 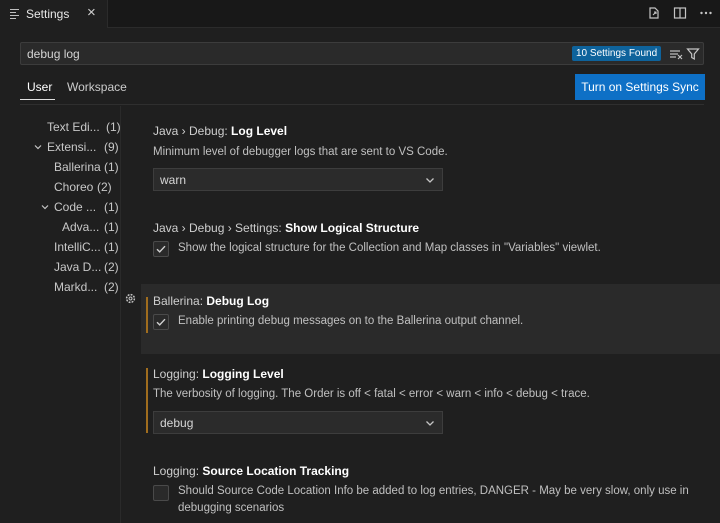 What do you see at coordinates (251, 471) in the screenshot?
I see `setting-title-source-location-tracking: Logging: Source Location Tracking` at bounding box center [251, 471].